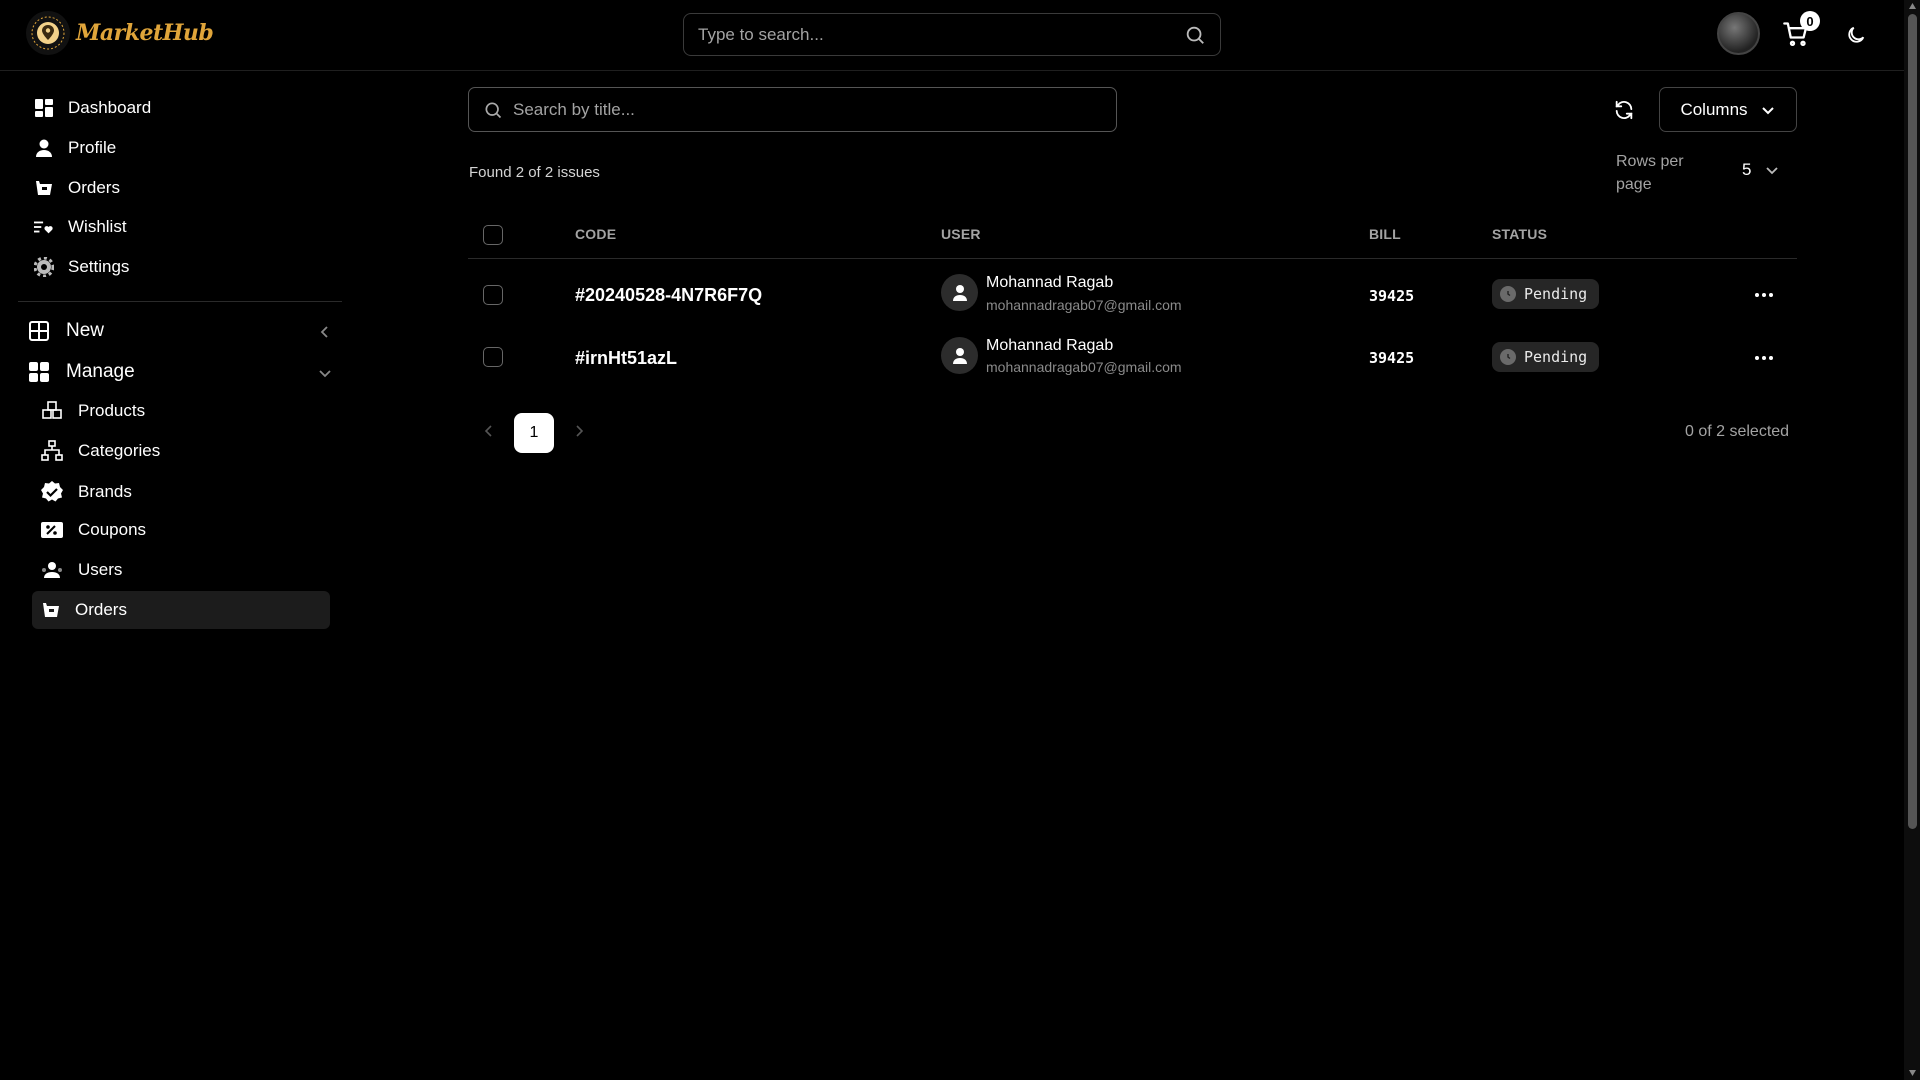  What do you see at coordinates (668, 295) in the screenshot?
I see `order-code: #20240528-4N7R6F7Q` at bounding box center [668, 295].